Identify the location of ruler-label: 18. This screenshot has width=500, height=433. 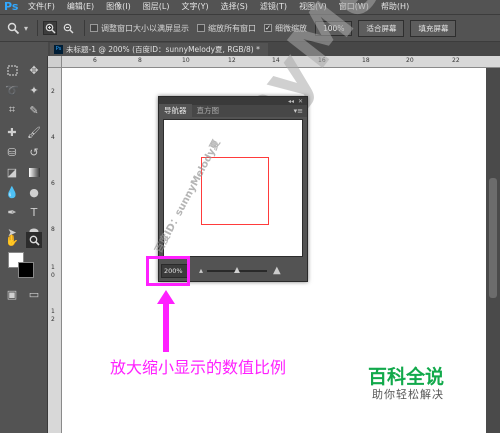
(366, 60).